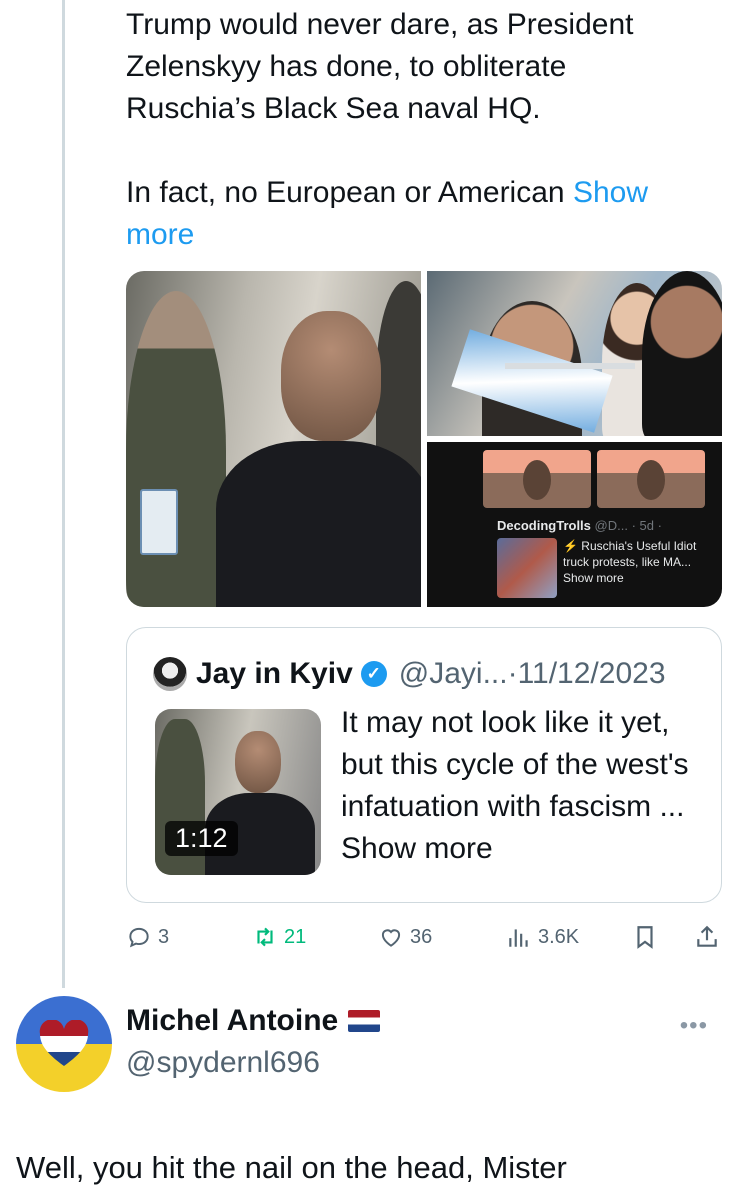  What do you see at coordinates (574, 353) in the screenshot?
I see `media-photo-menorah` at bounding box center [574, 353].